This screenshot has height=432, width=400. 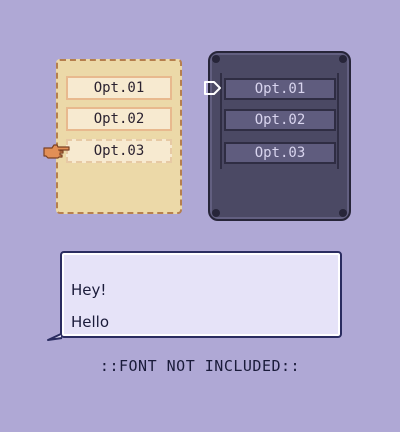 I want to click on light-menu-option-1: Opt.01, so click(x=119, y=88).